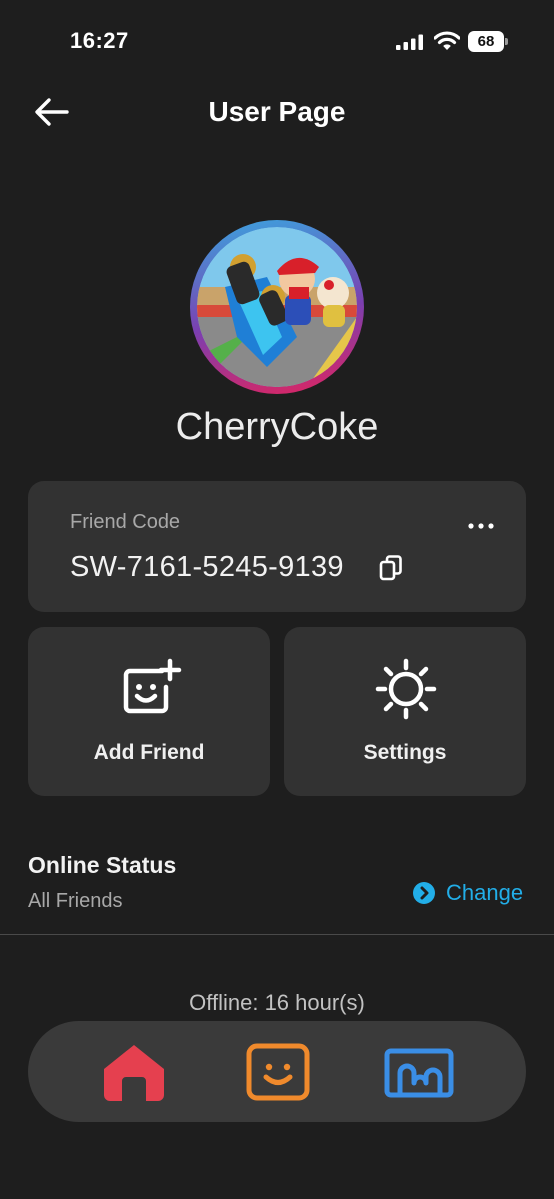  What do you see at coordinates (75, 901) in the screenshot?
I see `online-status-value: All Friends` at bounding box center [75, 901].